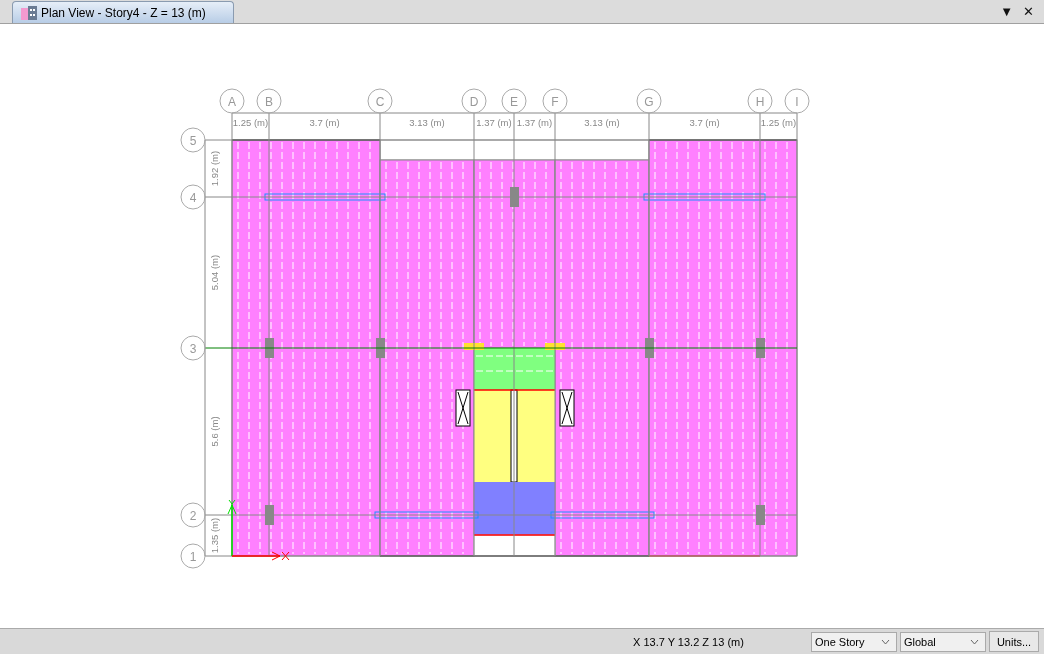 Image resolution: width=1044 pixels, height=654 pixels. I want to click on grid-bubble: 3, so click(193, 348).